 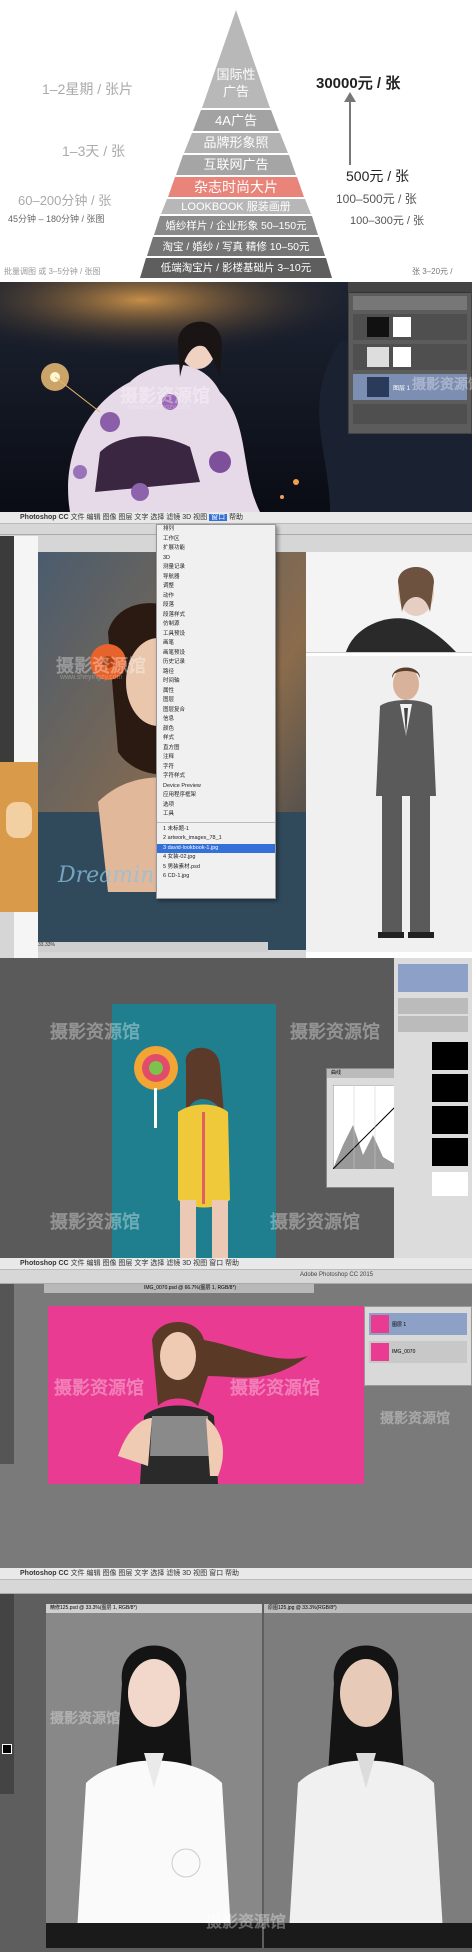 I want to click on menu-item-device-preview: Device Preview, so click(x=216, y=787).